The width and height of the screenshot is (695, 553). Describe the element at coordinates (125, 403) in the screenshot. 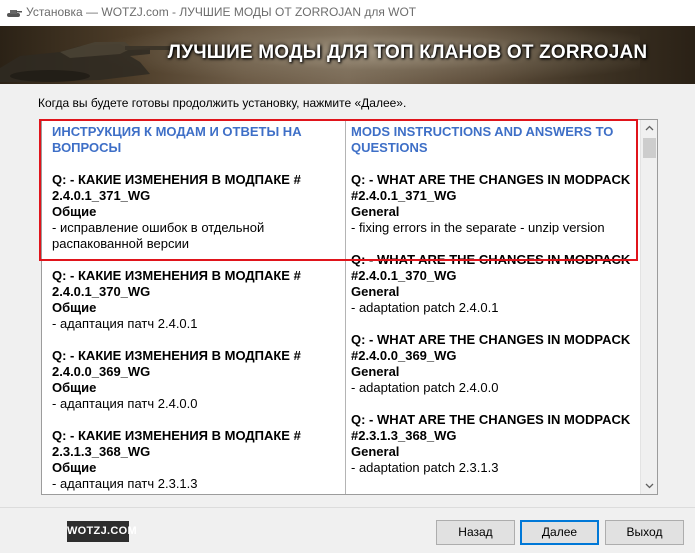

I see `entry-description: - адаптация патч 2.4.0.0` at that location.